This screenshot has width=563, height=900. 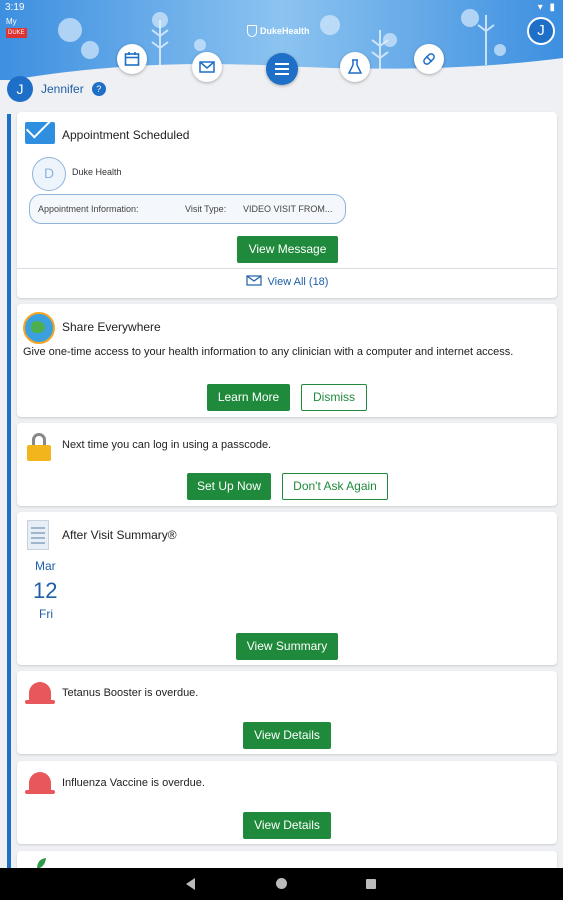 I want to click on visit-weekday: Fri, so click(x=46, y=614).